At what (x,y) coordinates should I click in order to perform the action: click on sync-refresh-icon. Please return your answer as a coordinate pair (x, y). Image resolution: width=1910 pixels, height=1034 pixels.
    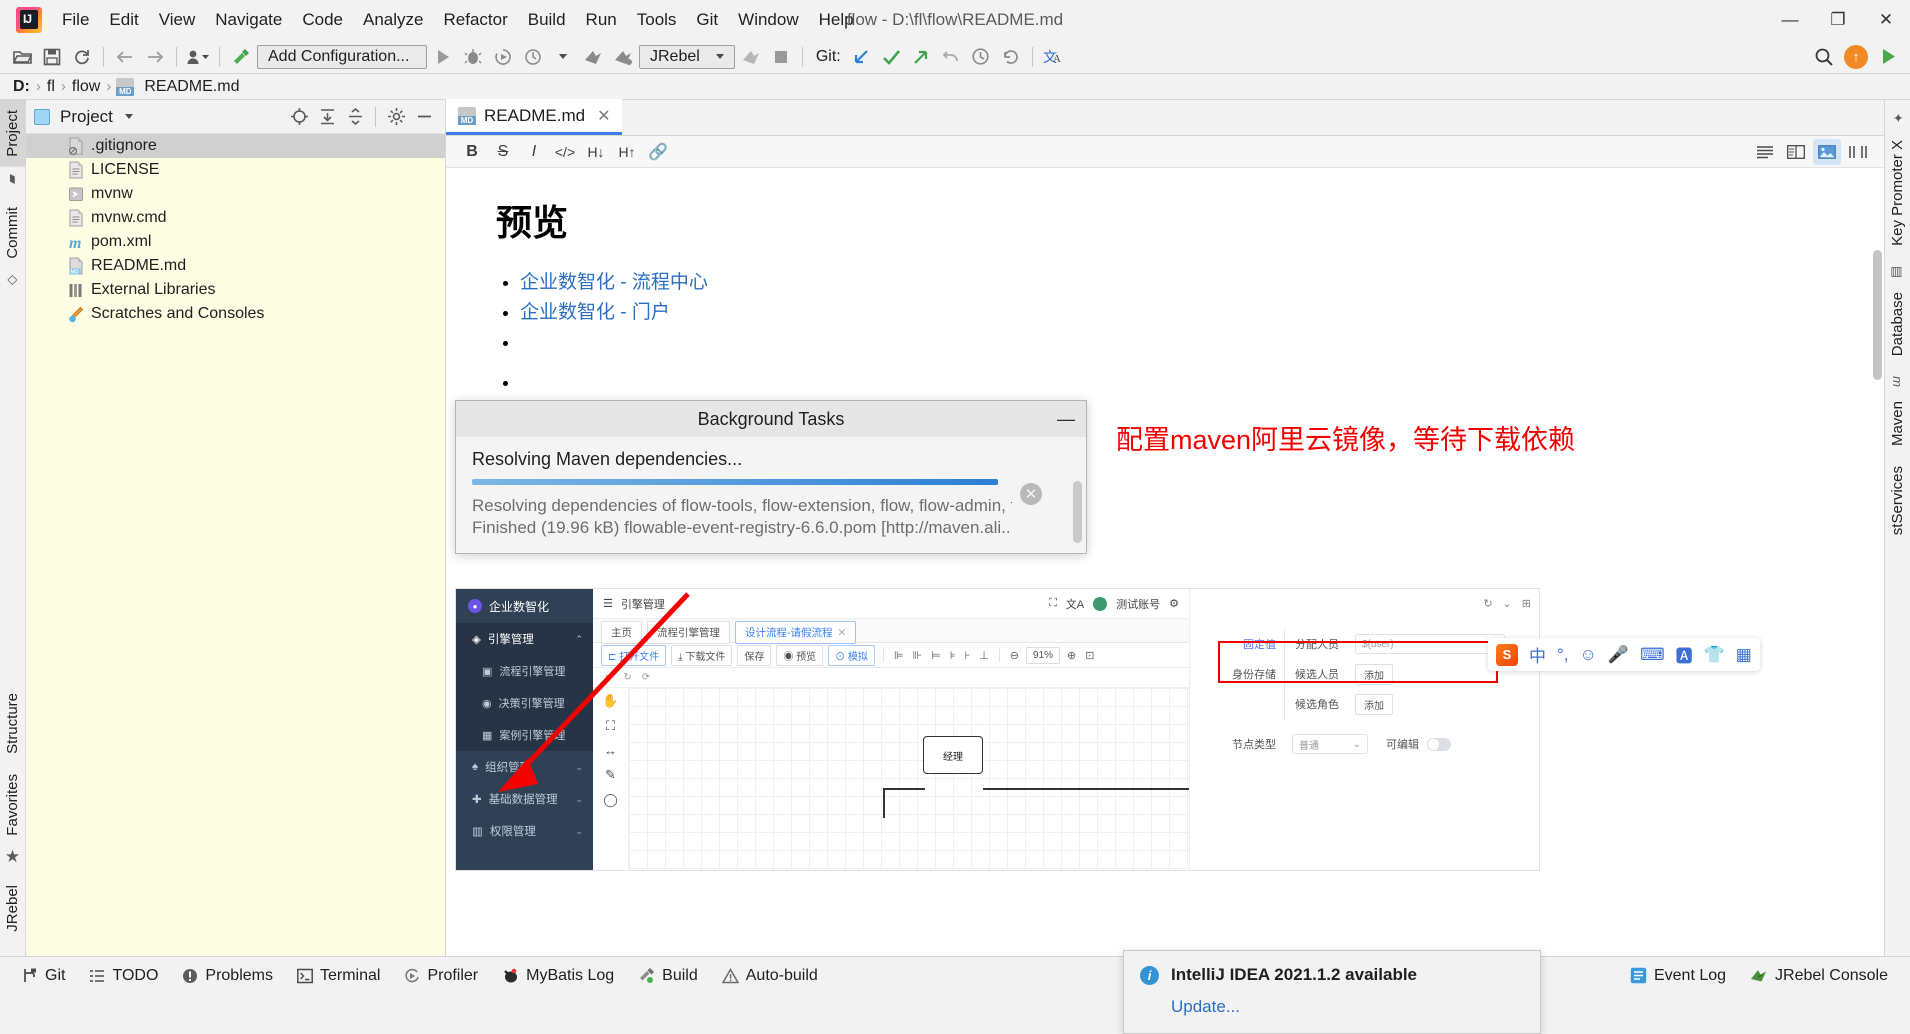
    Looking at the image, I should click on (82, 57).